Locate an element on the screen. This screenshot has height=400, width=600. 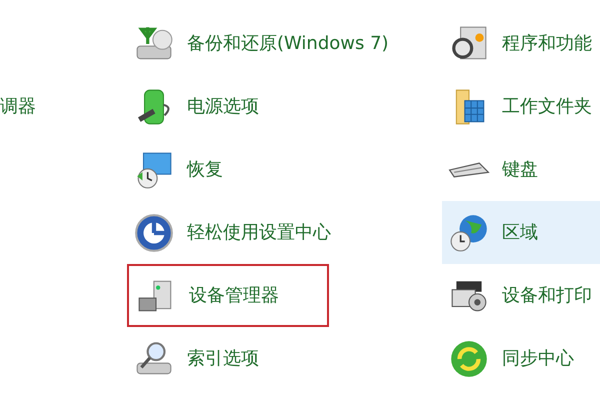
item-label: 键盘 is located at coordinates (520, 170).